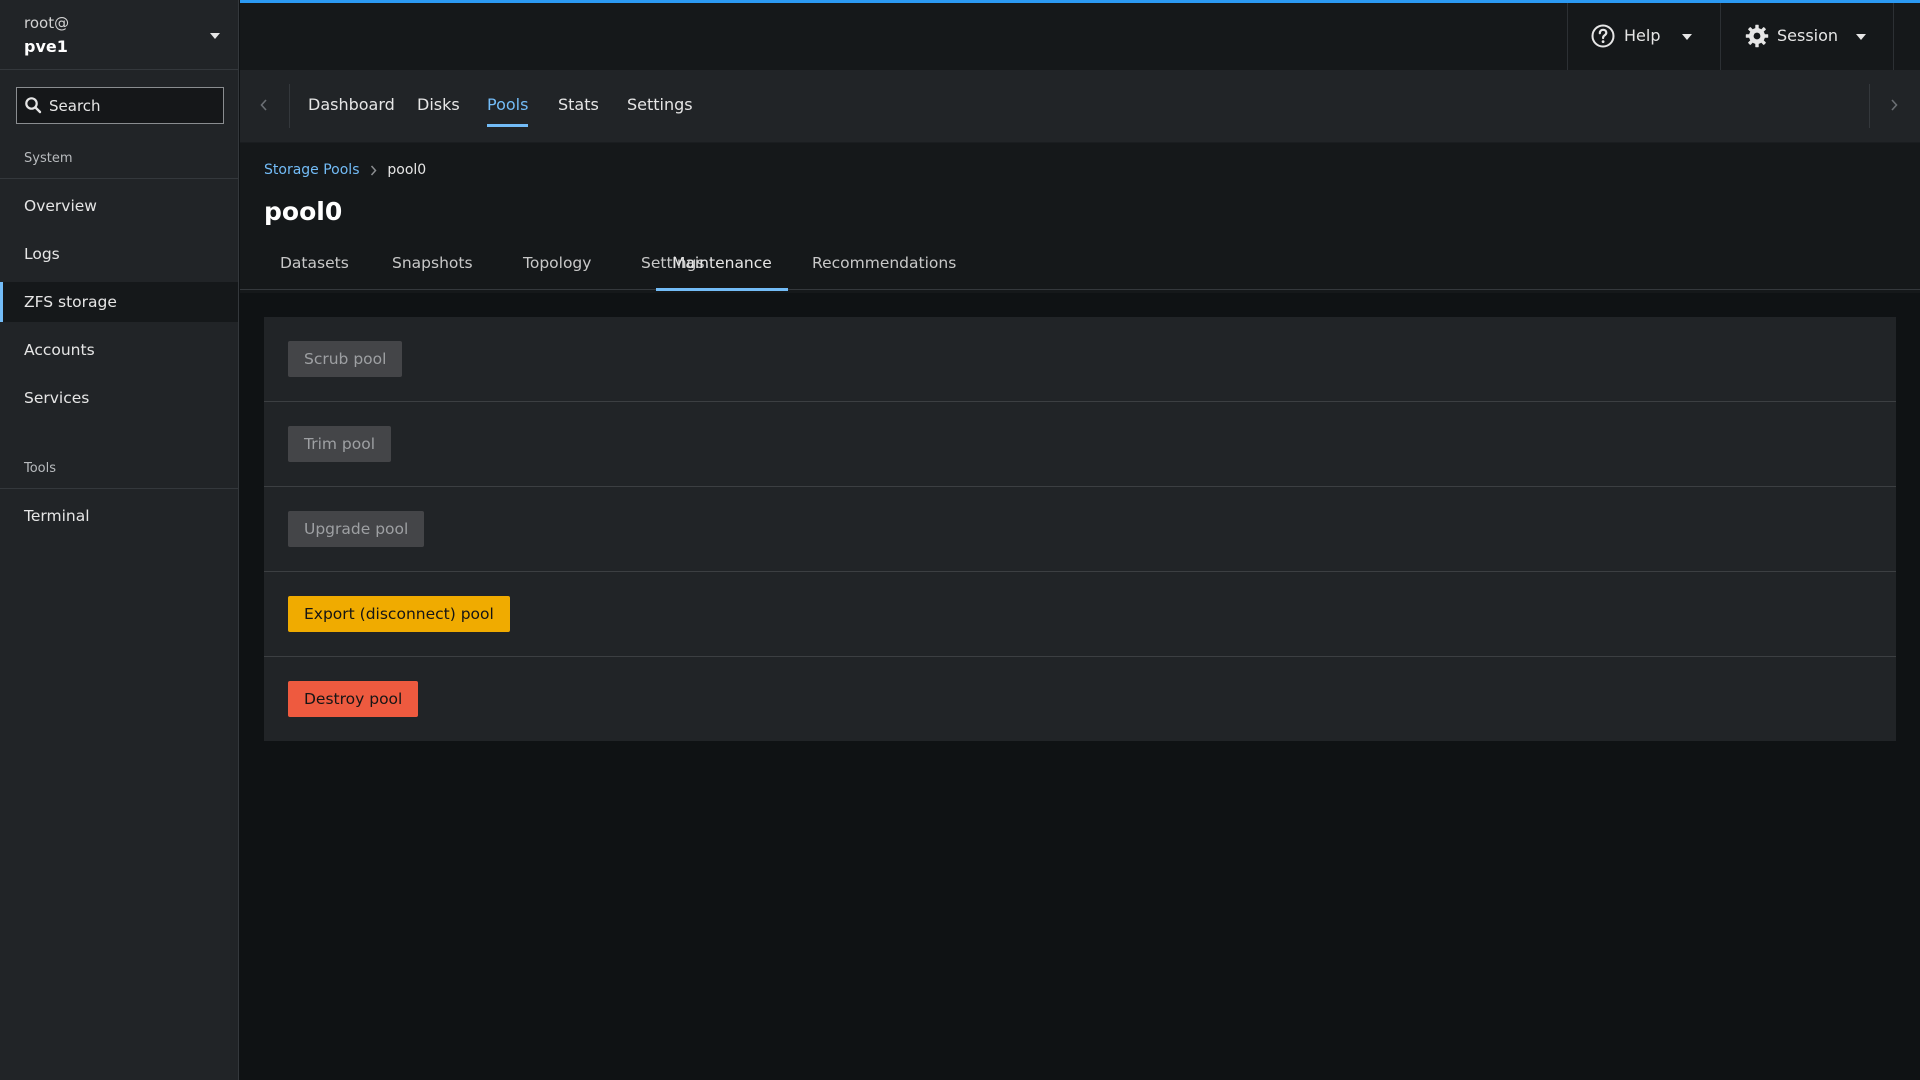 The width and height of the screenshot is (1920, 1080). What do you see at coordinates (119, 254) in the screenshot?
I see `sidebar-item-logs: Logs` at bounding box center [119, 254].